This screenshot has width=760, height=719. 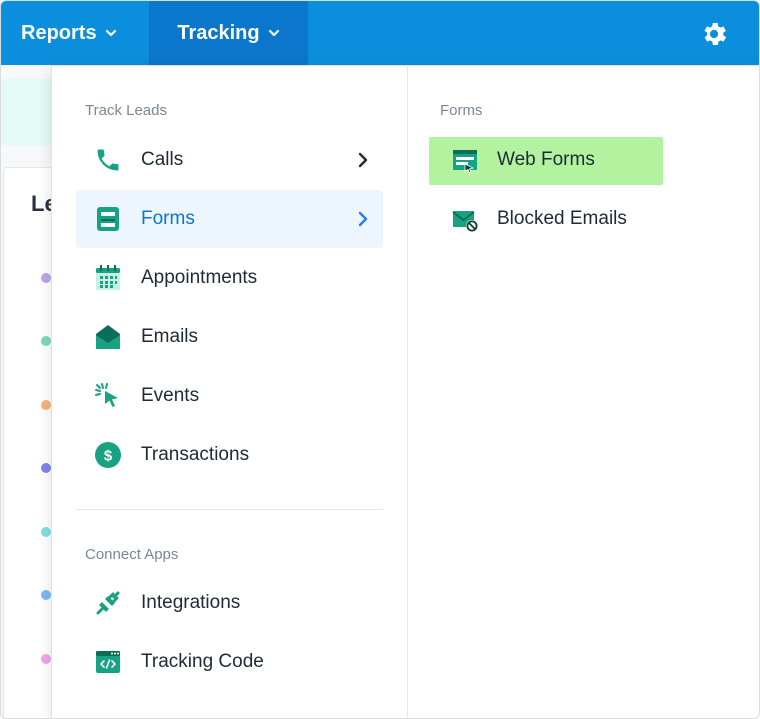 What do you see at coordinates (126, 110) in the screenshot?
I see `track-leads-heading: Track Leads` at bounding box center [126, 110].